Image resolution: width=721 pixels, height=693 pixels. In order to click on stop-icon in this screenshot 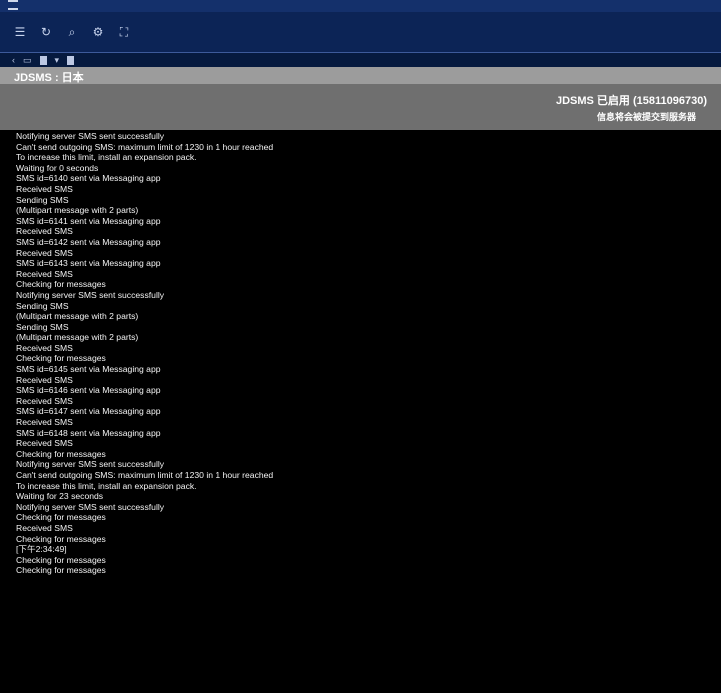, I will do `click(71, 60)`.